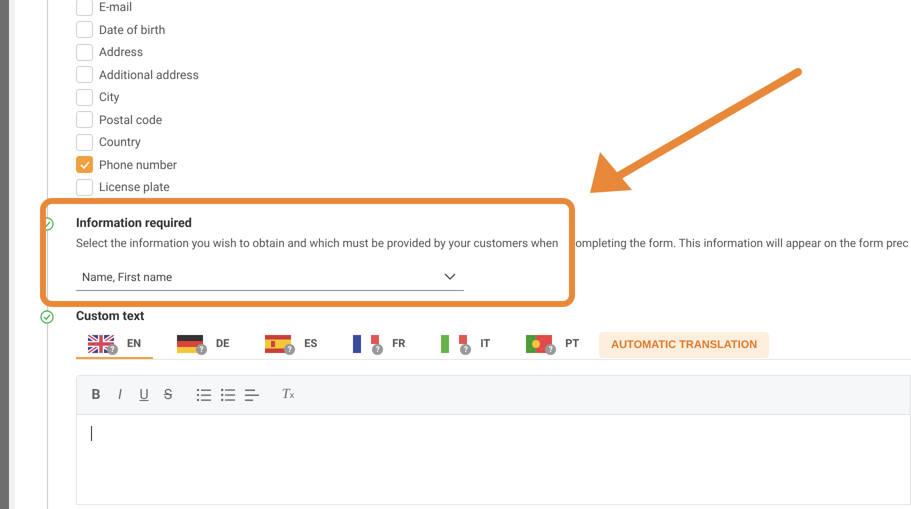  I want to click on text-cursor, so click(91, 433).